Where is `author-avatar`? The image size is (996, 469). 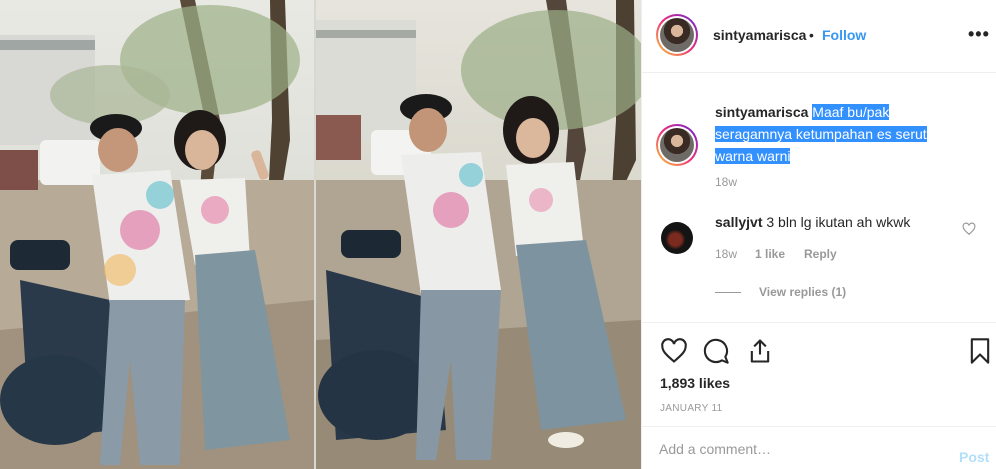 author-avatar is located at coordinates (677, 35).